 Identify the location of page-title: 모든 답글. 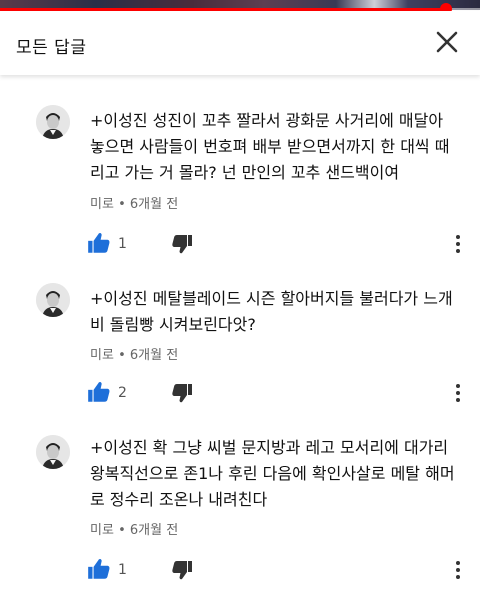
(51, 48).